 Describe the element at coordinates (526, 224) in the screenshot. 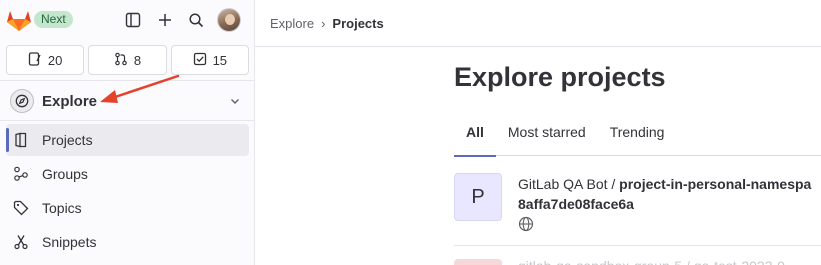

I see `earth-icon` at that location.